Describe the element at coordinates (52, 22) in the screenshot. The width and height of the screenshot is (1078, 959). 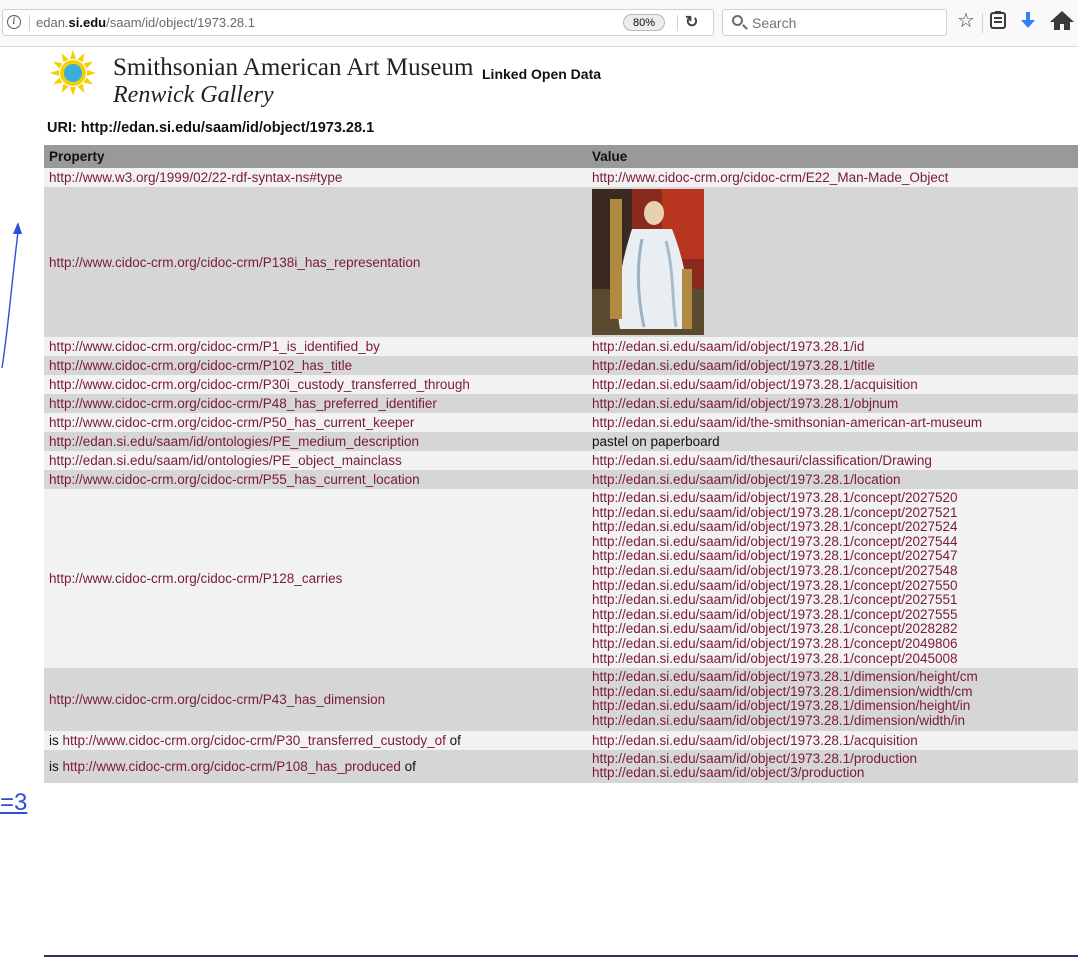
I see `url-prefix: edan.` at that location.